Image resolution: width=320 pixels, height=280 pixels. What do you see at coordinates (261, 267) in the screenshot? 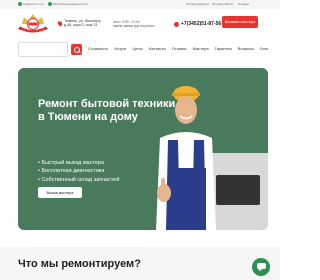
I see `chat-icon` at bounding box center [261, 267].